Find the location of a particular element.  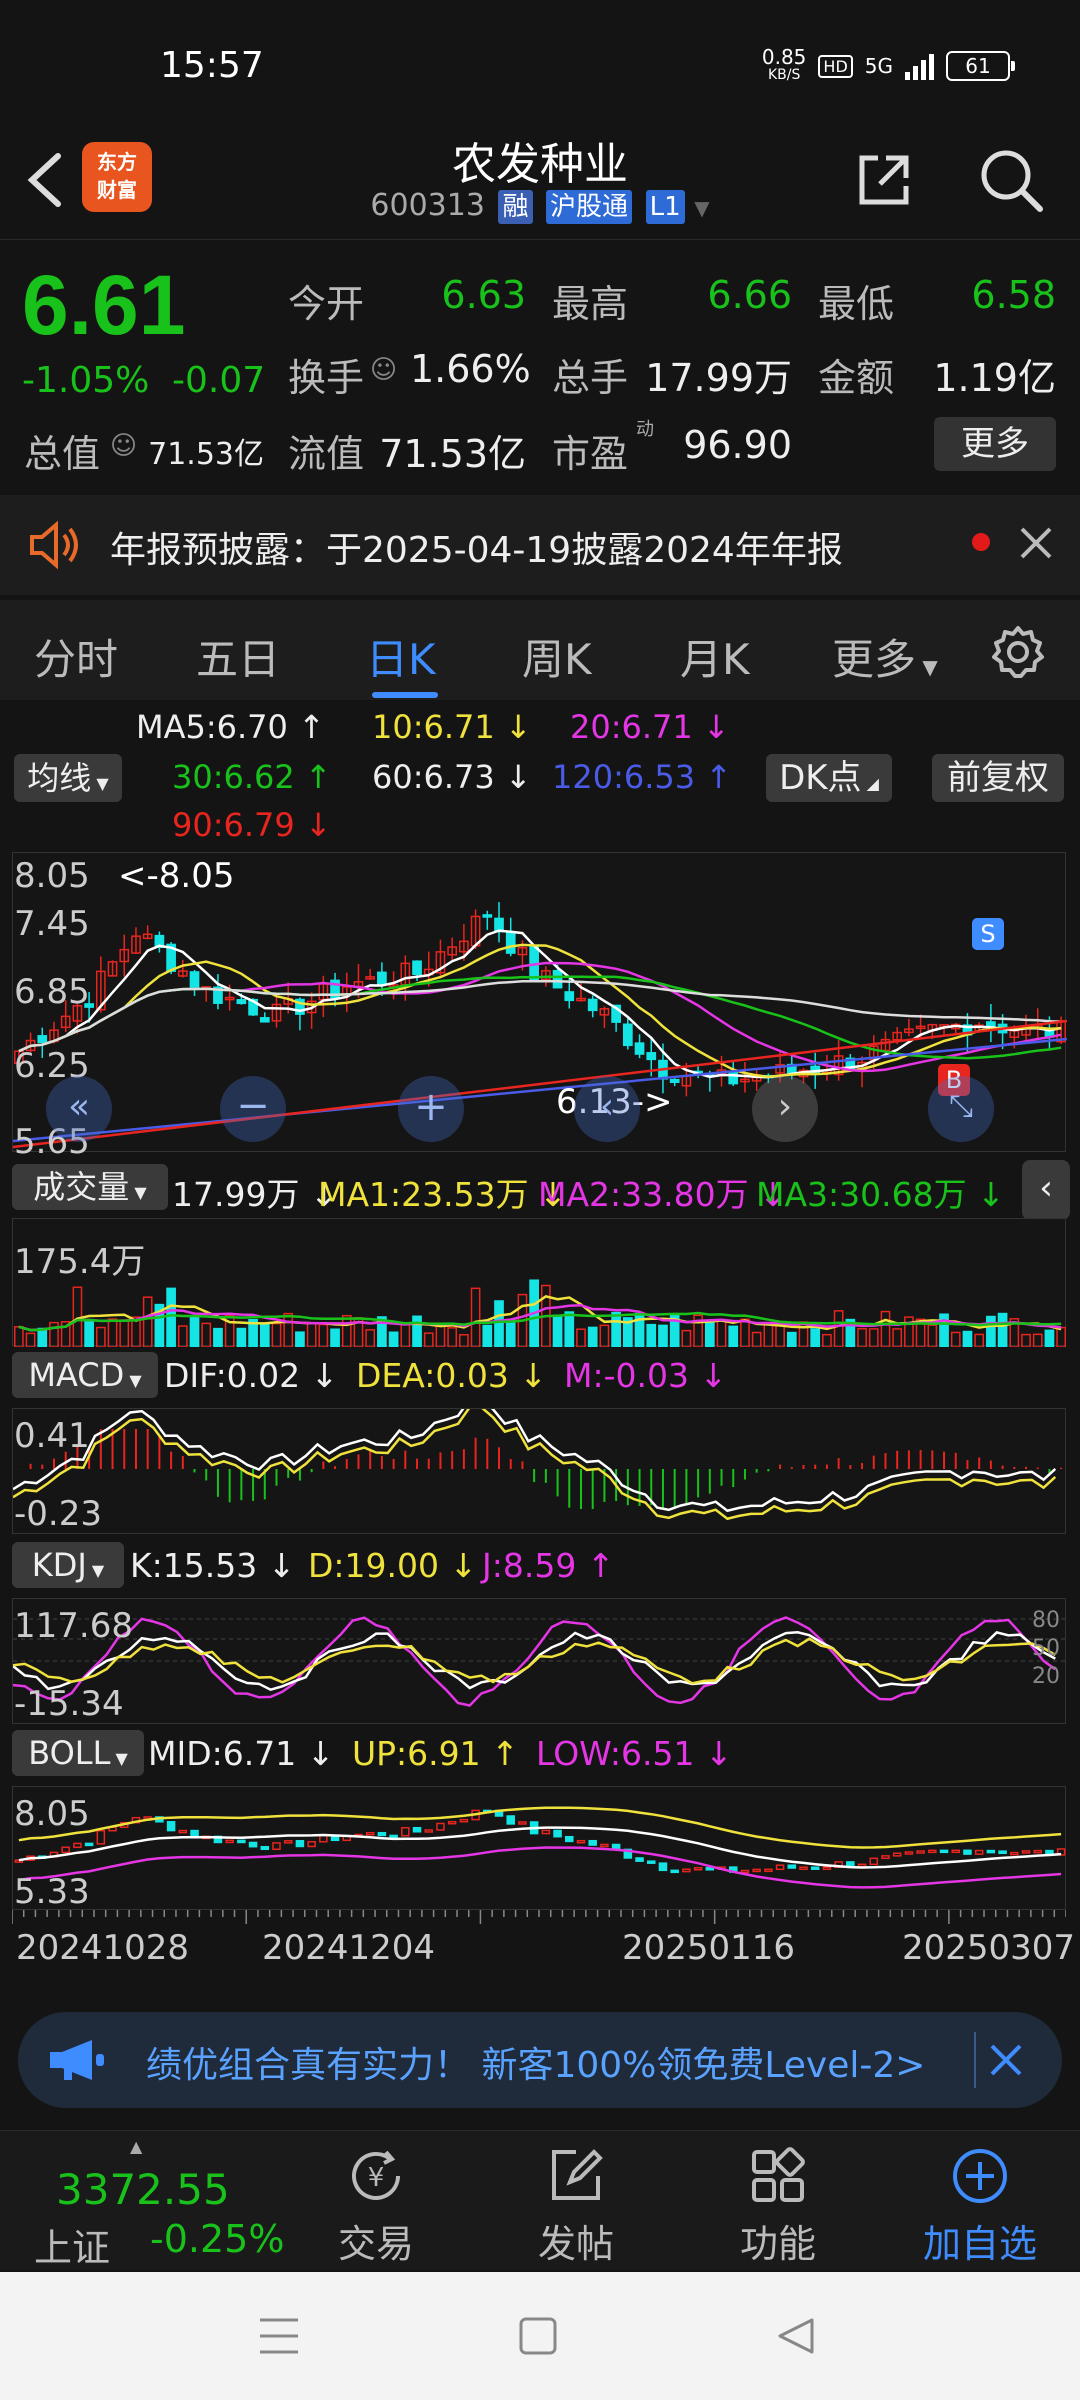

back-nav-icon is located at coordinates (796, 2336).